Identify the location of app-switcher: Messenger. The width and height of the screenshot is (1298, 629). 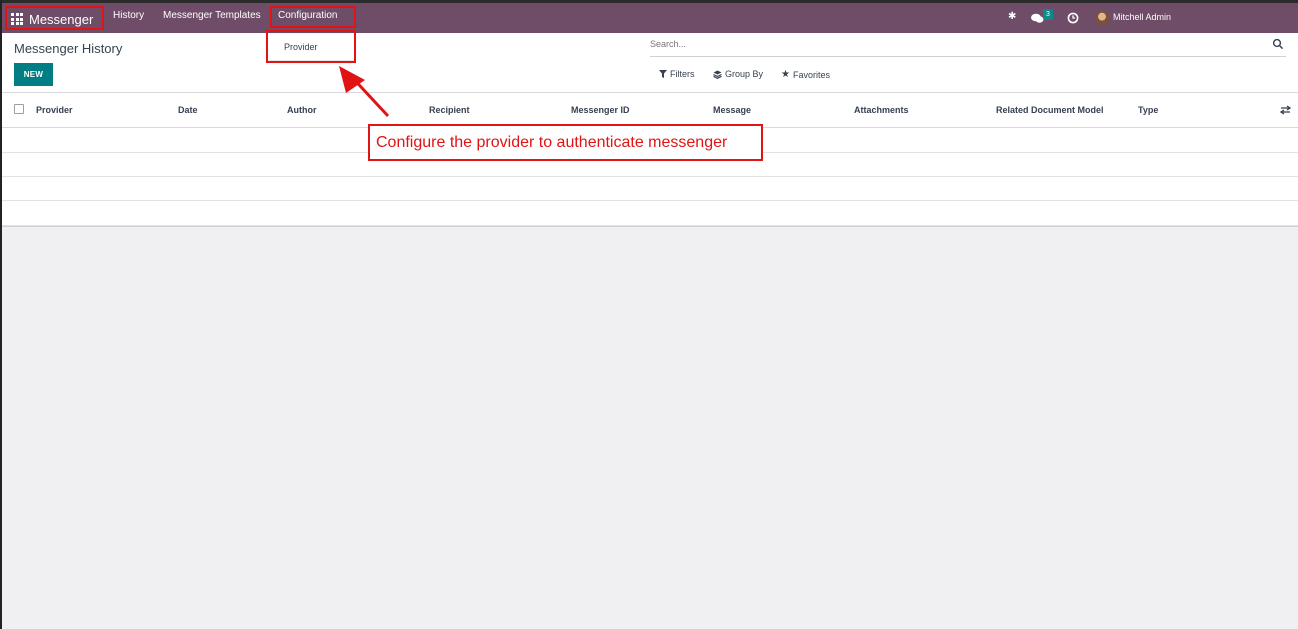
(53, 19).